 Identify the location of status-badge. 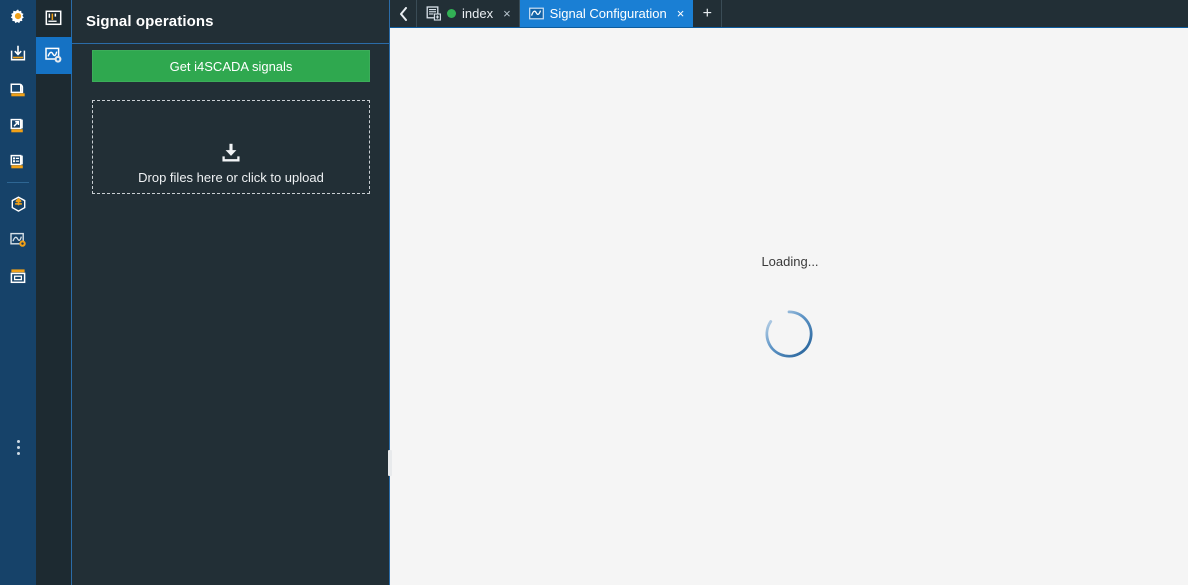
(451, 13).